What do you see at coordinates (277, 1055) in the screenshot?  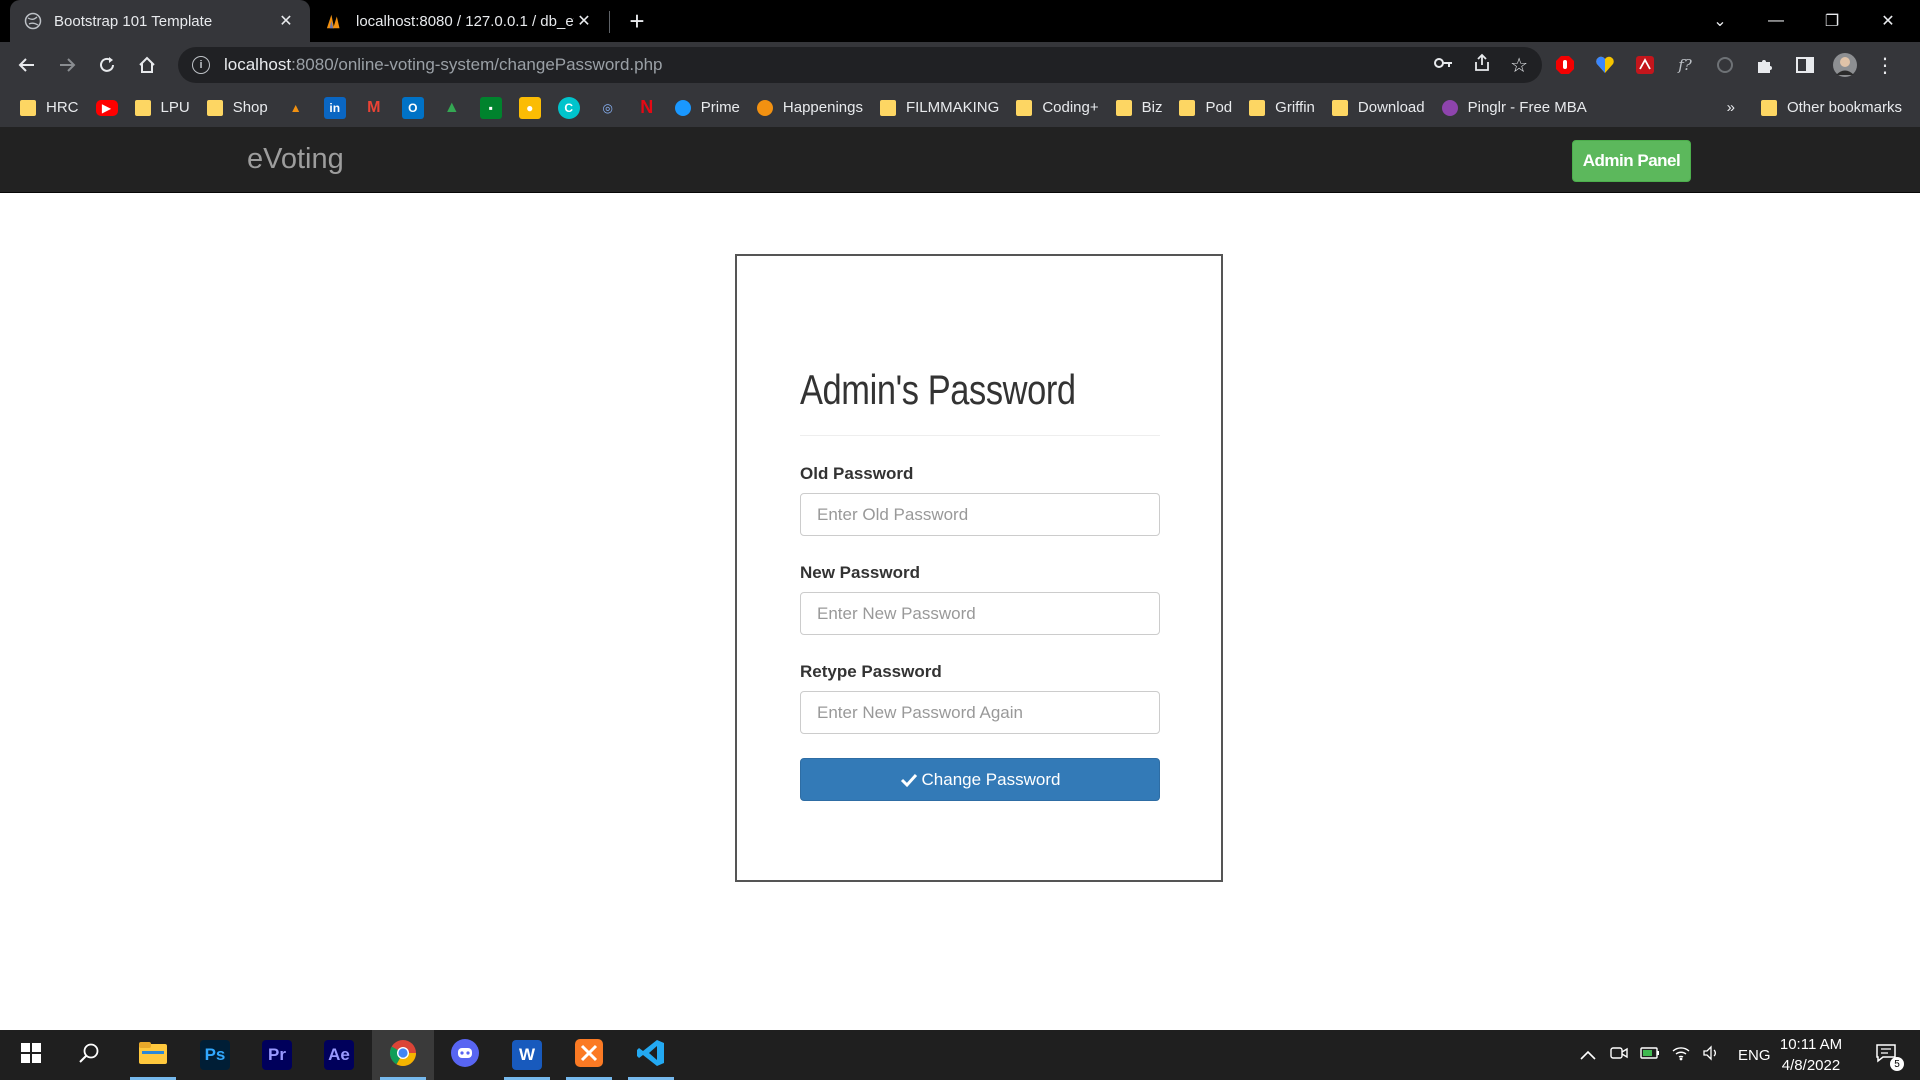 I see `premiere-pro-button: Pr` at bounding box center [277, 1055].